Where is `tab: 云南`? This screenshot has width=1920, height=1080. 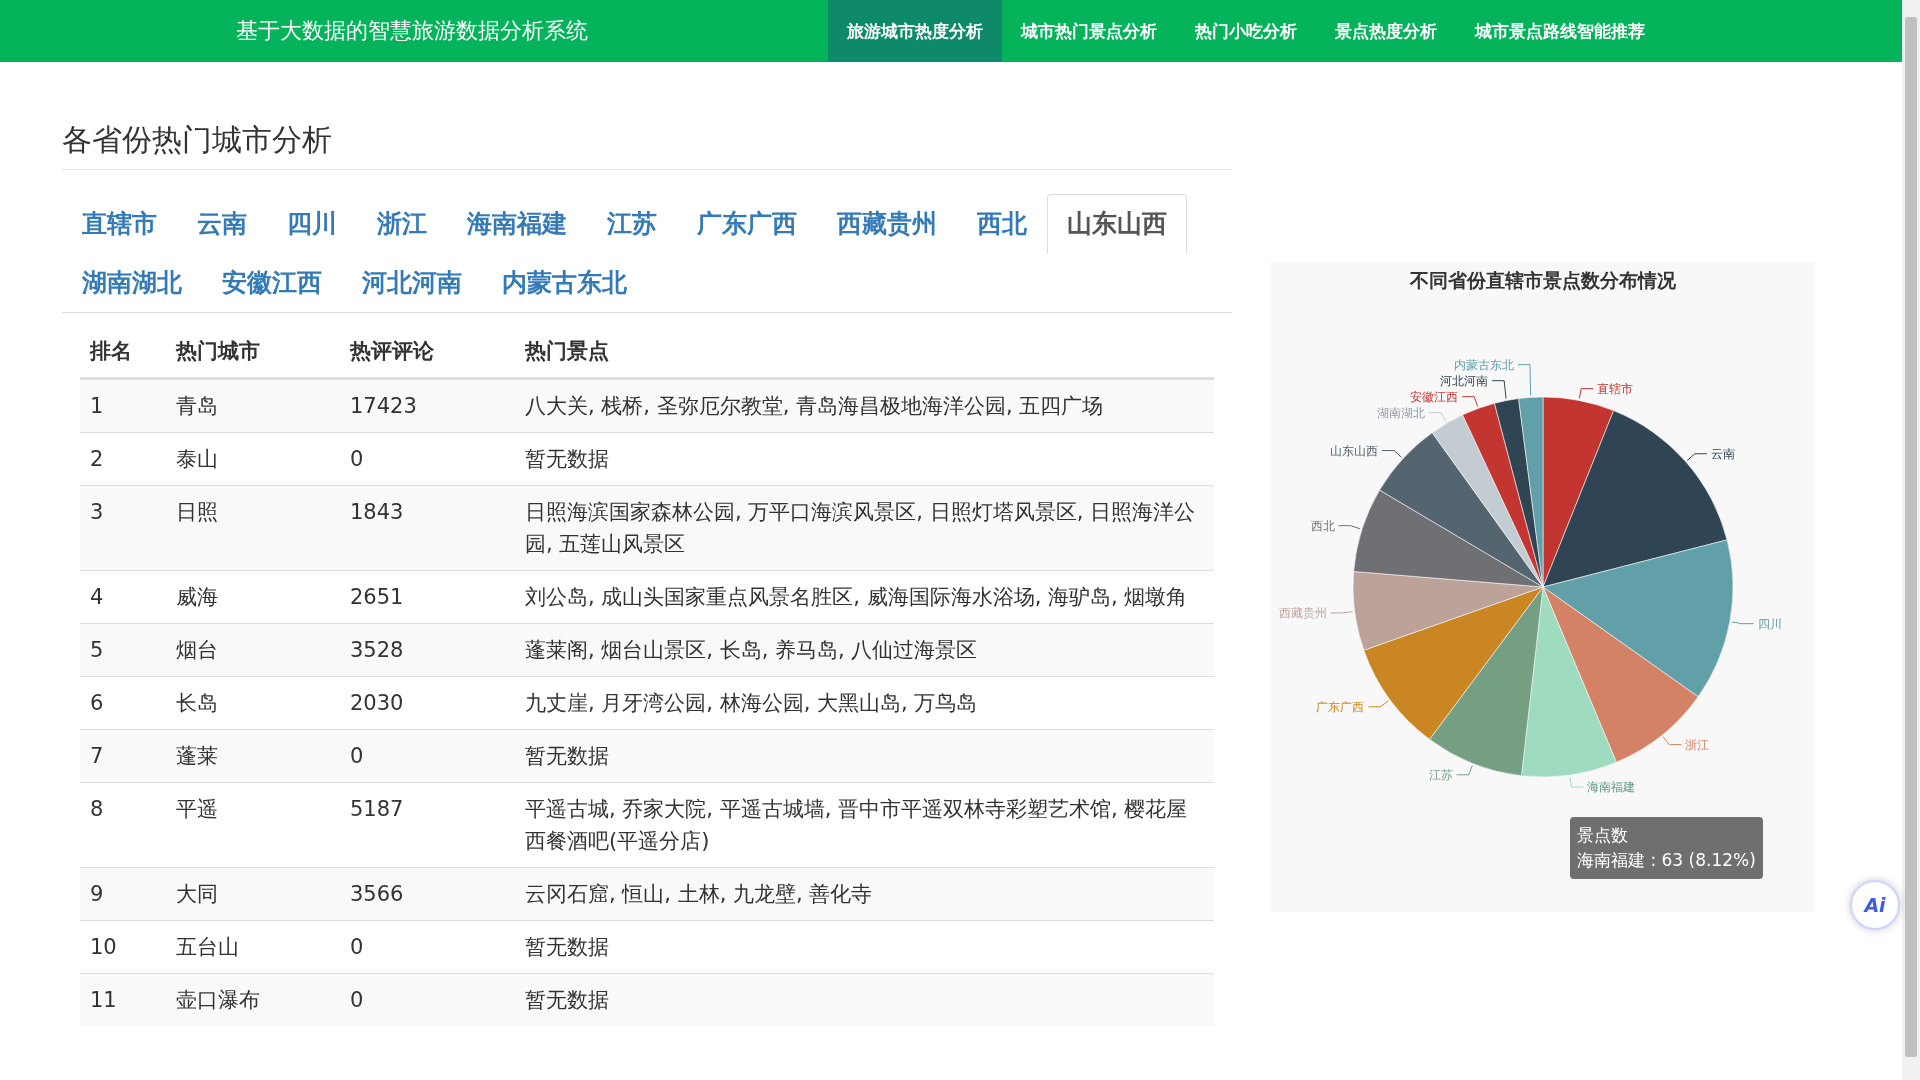 tab: 云南 is located at coordinates (222, 224).